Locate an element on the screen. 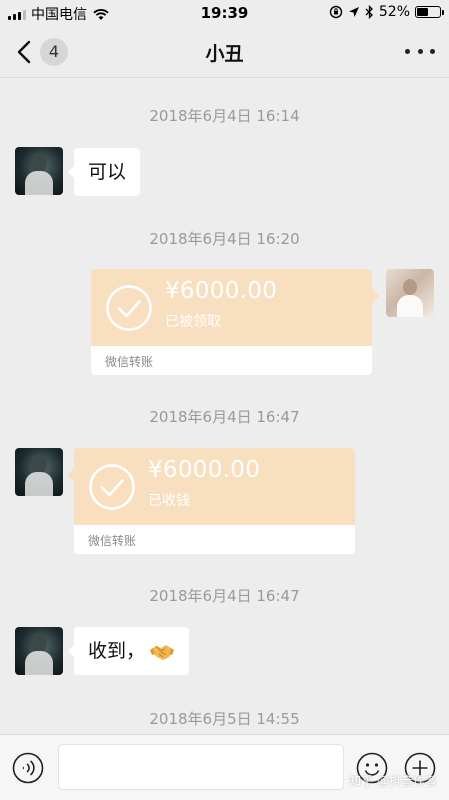  status-bar: 中国电信 19:39 52% is located at coordinates (224, 13).